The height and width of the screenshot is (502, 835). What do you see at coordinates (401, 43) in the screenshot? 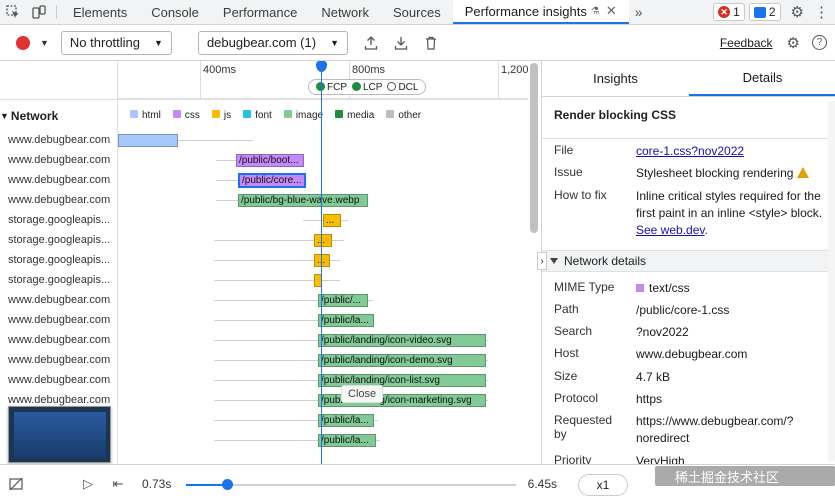
I see `import-download-icon` at bounding box center [401, 43].